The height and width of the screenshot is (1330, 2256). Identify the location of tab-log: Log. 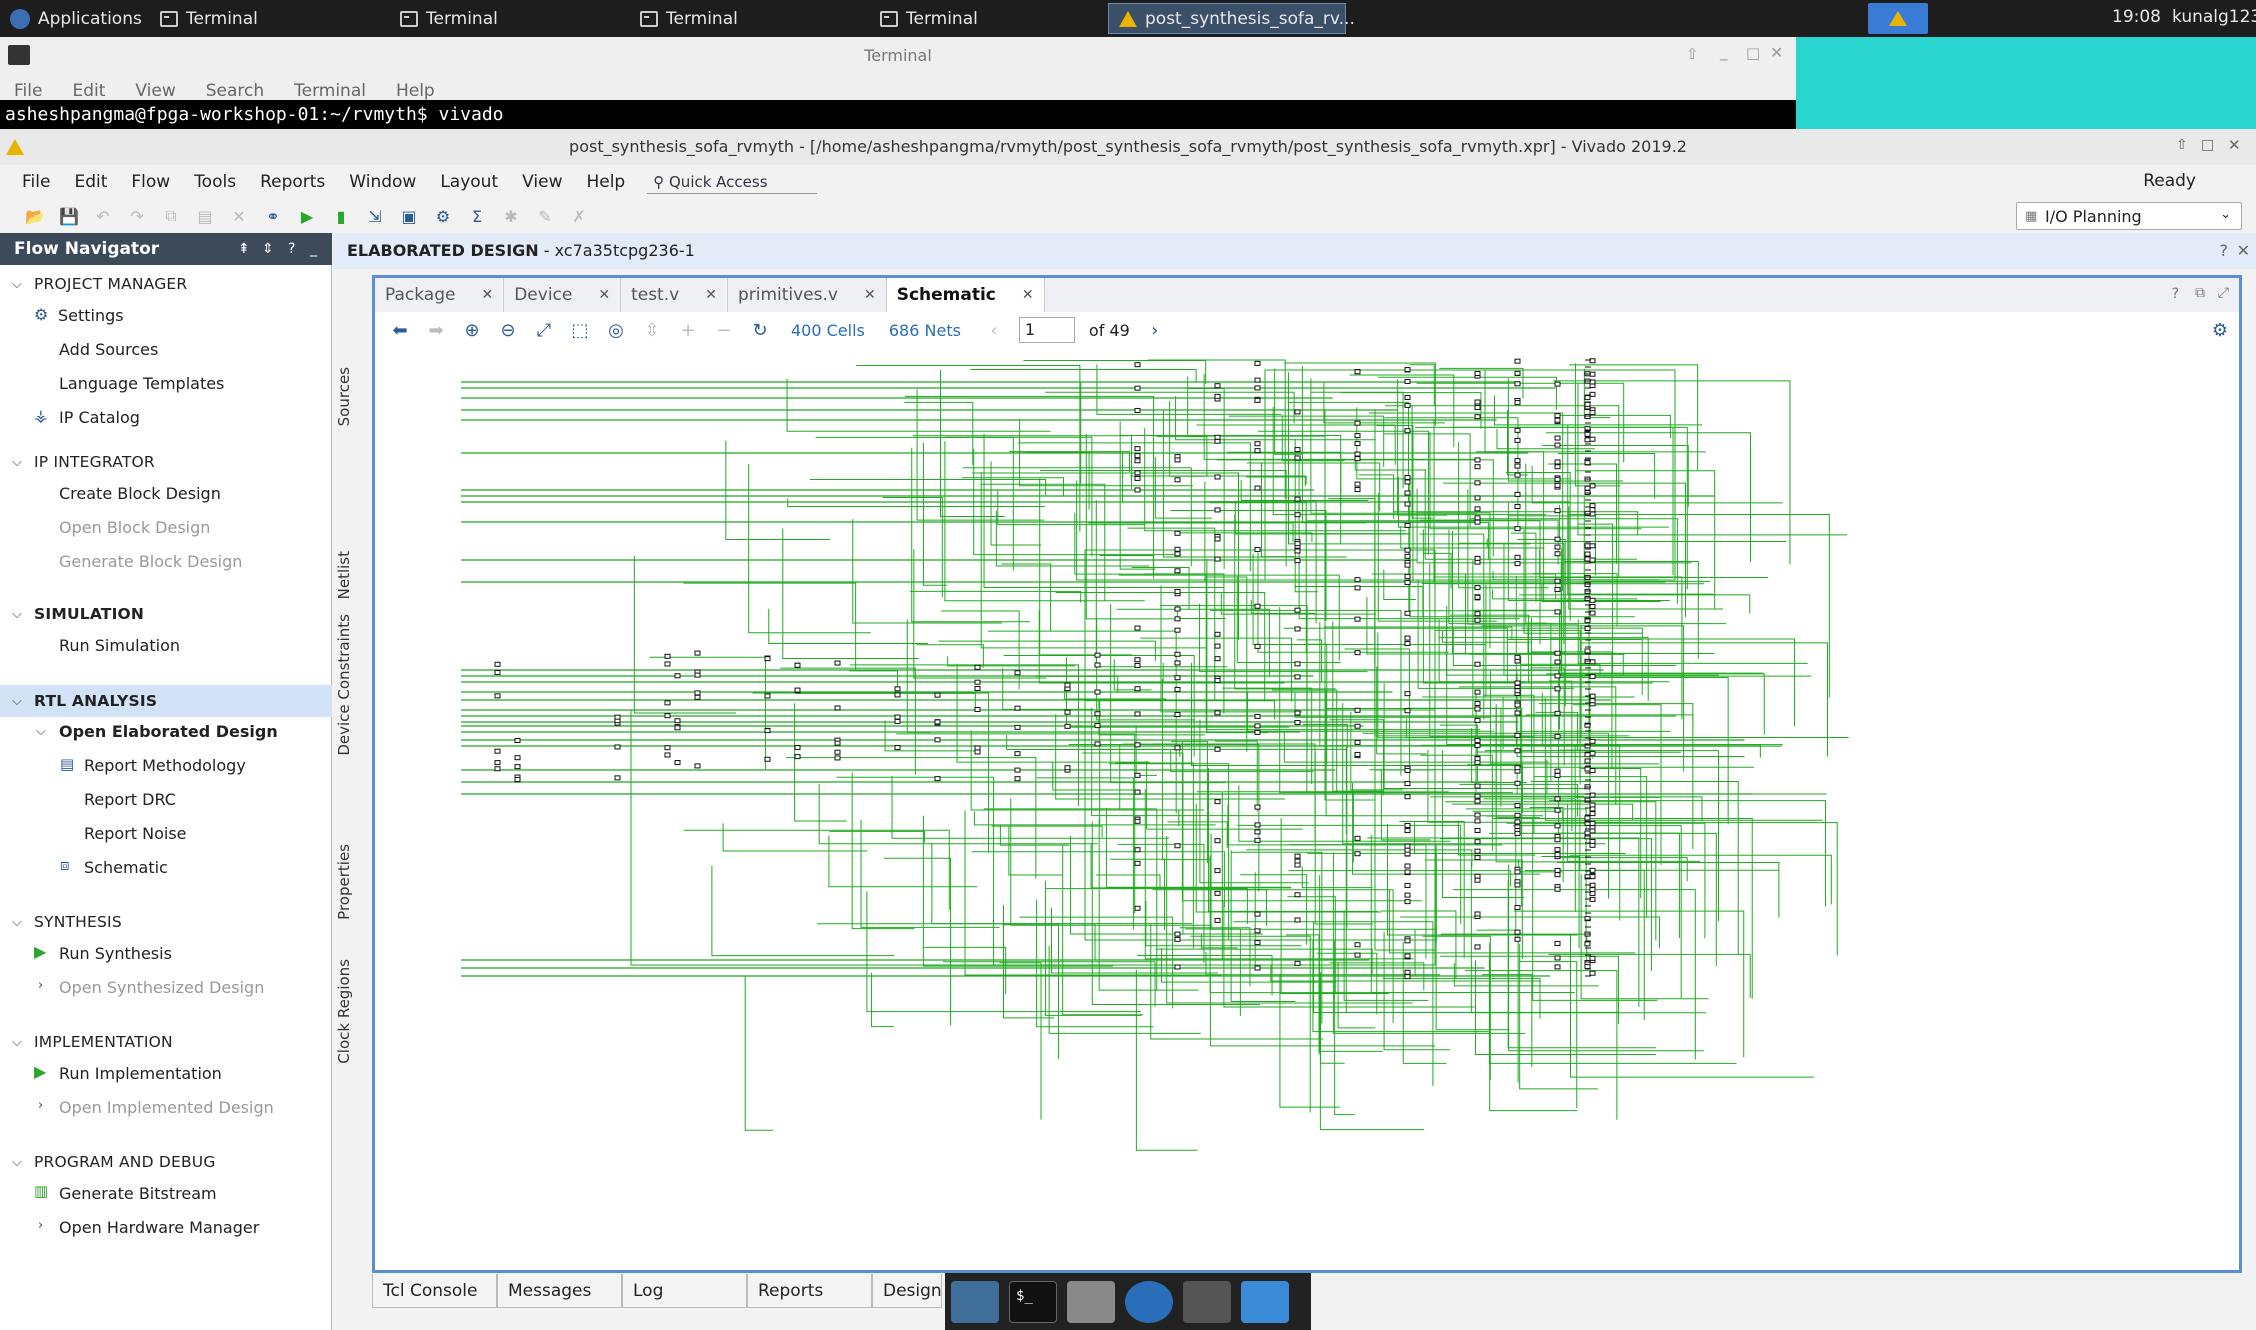
(684, 1291).